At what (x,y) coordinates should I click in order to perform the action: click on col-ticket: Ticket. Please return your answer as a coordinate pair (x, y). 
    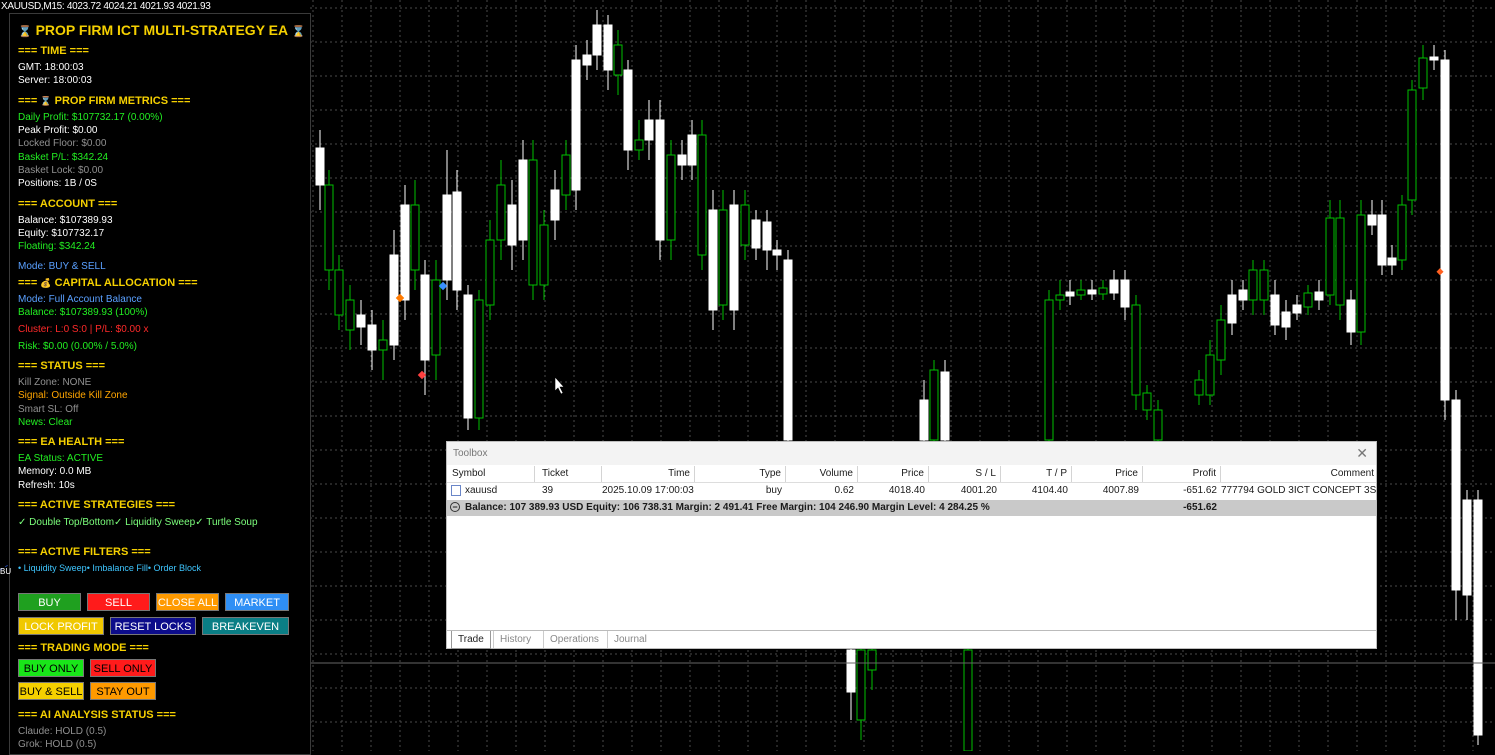
    Looking at the image, I should click on (568, 474).